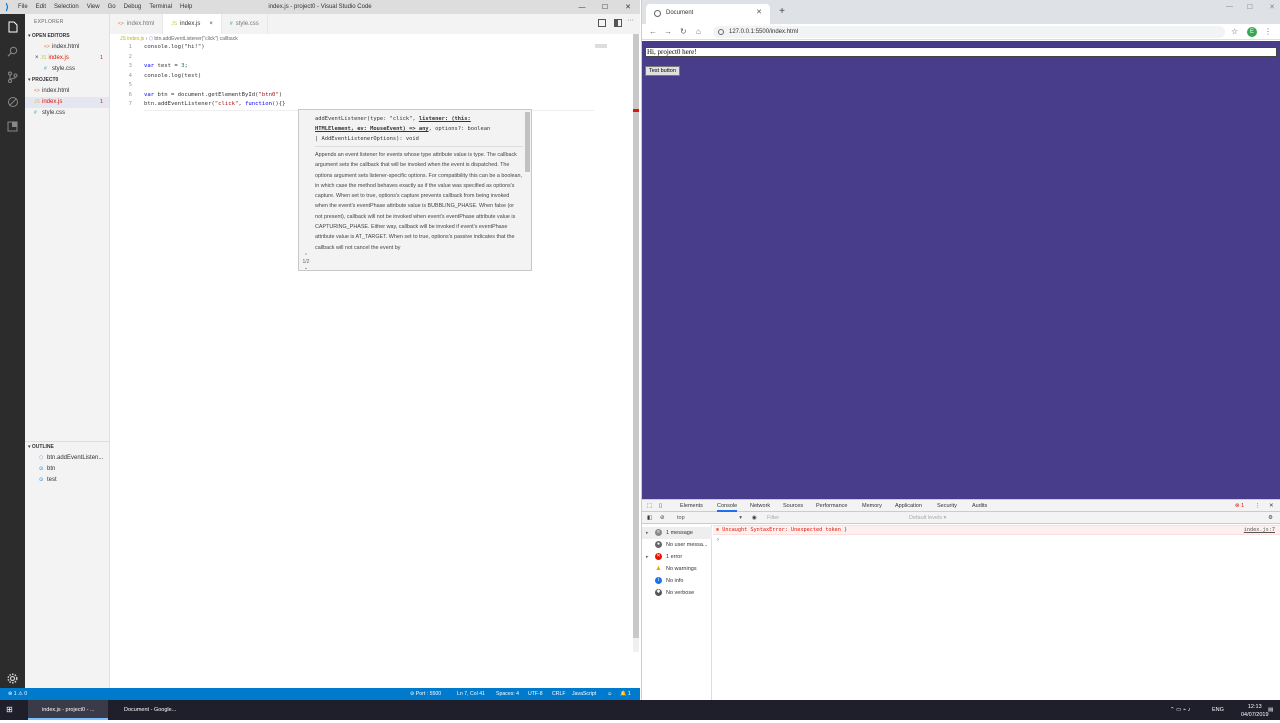 Image resolution: width=1280 pixels, height=723 pixels. Describe the element at coordinates (625, 694) in the screenshot. I see `notifications-bell: 🔔 1` at that location.